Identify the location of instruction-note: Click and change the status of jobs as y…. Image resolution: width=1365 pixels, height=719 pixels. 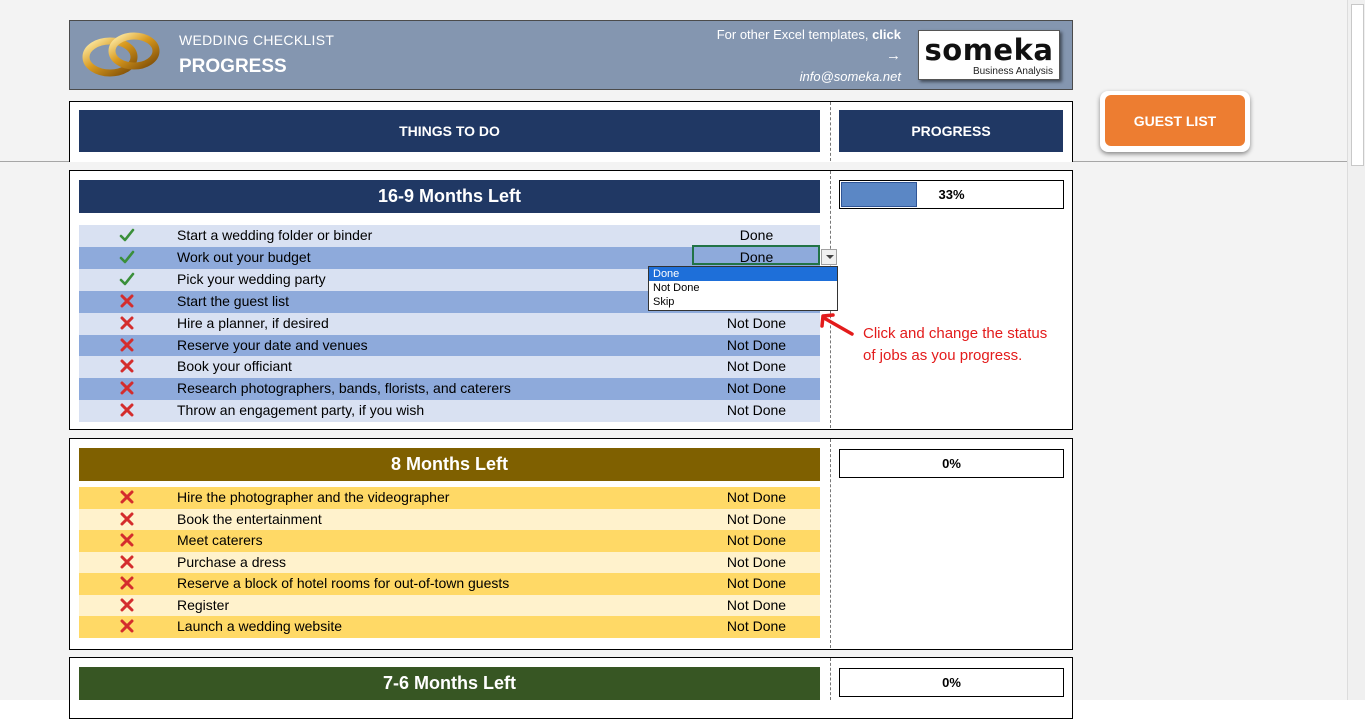
(955, 344).